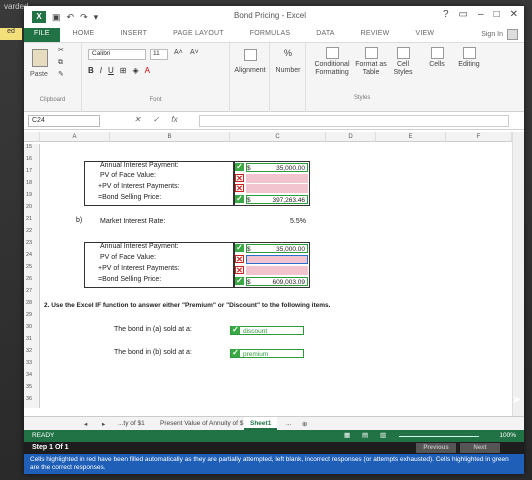  I want to click on sign-in: Sign In, so click(499, 34).